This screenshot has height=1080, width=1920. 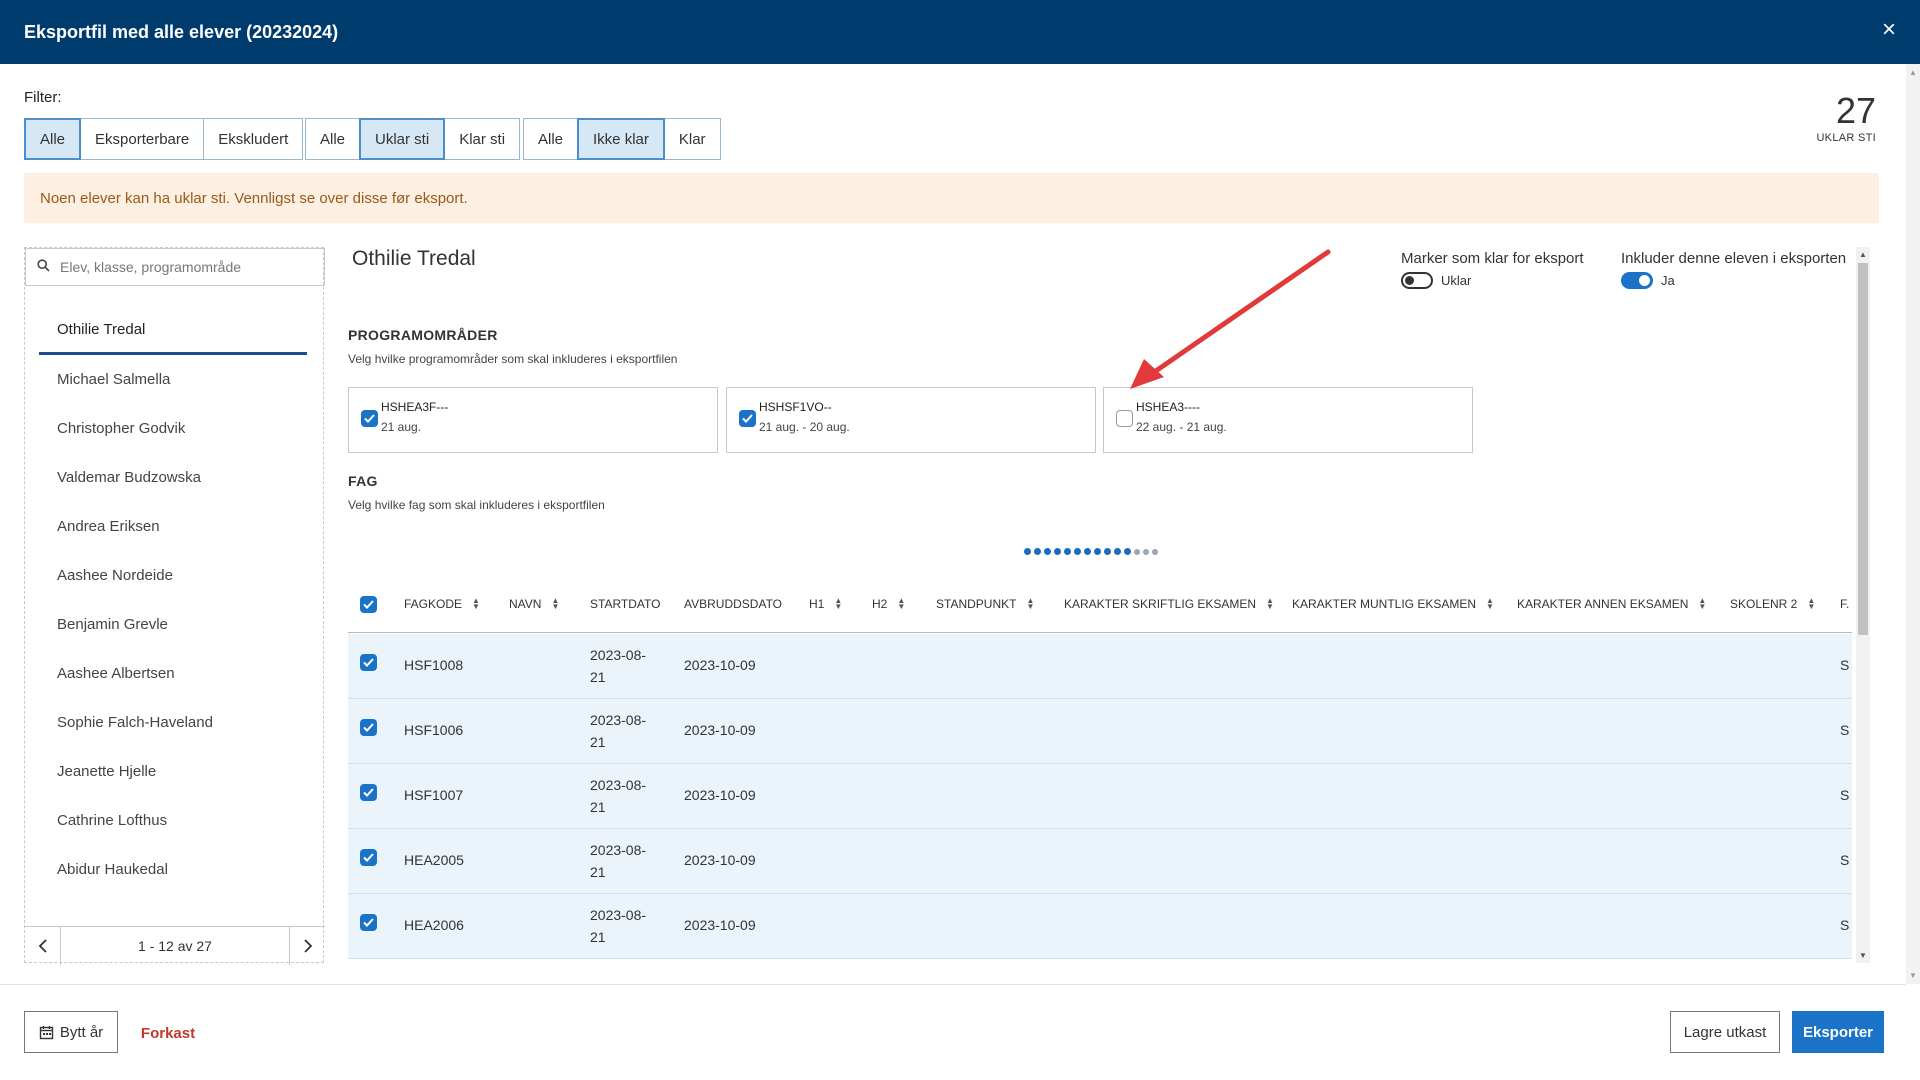 I want to click on fag-title: FAG, so click(x=363, y=481).